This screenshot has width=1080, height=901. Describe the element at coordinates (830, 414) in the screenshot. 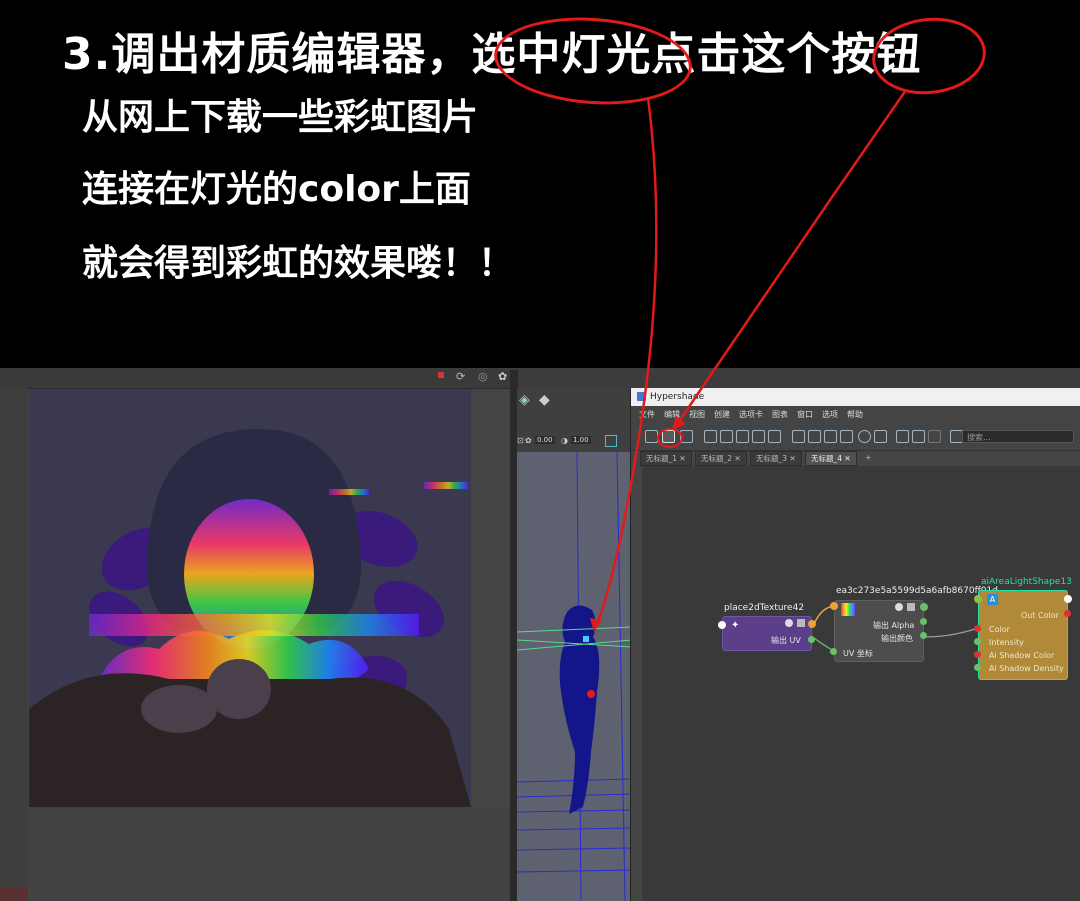

I see `menu-options: 选项` at that location.